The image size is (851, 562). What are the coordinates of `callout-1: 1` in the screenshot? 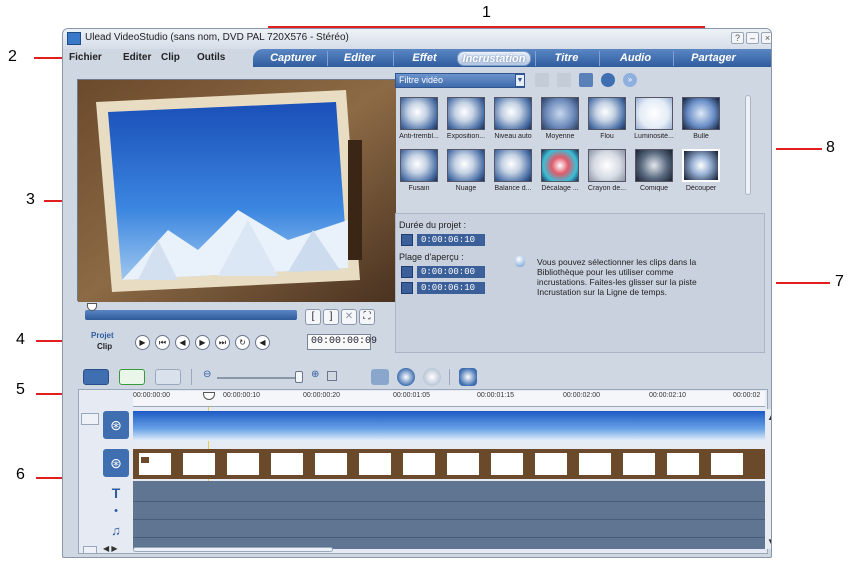 It's located at (486, 12).